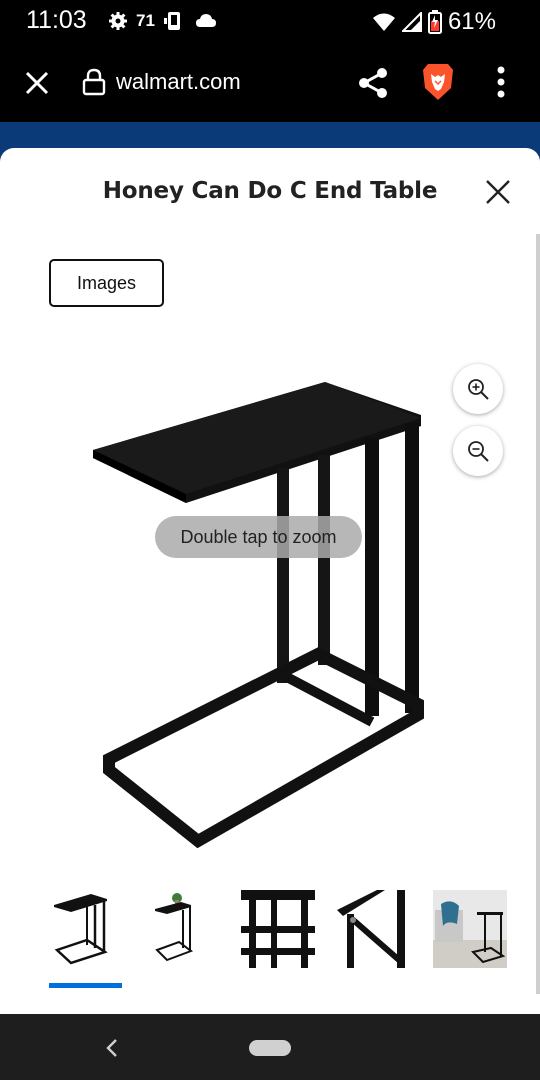 This screenshot has height=1080, width=540. What do you see at coordinates (411, 22) in the screenshot?
I see `signal-icon` at bounding box center [411, 22].